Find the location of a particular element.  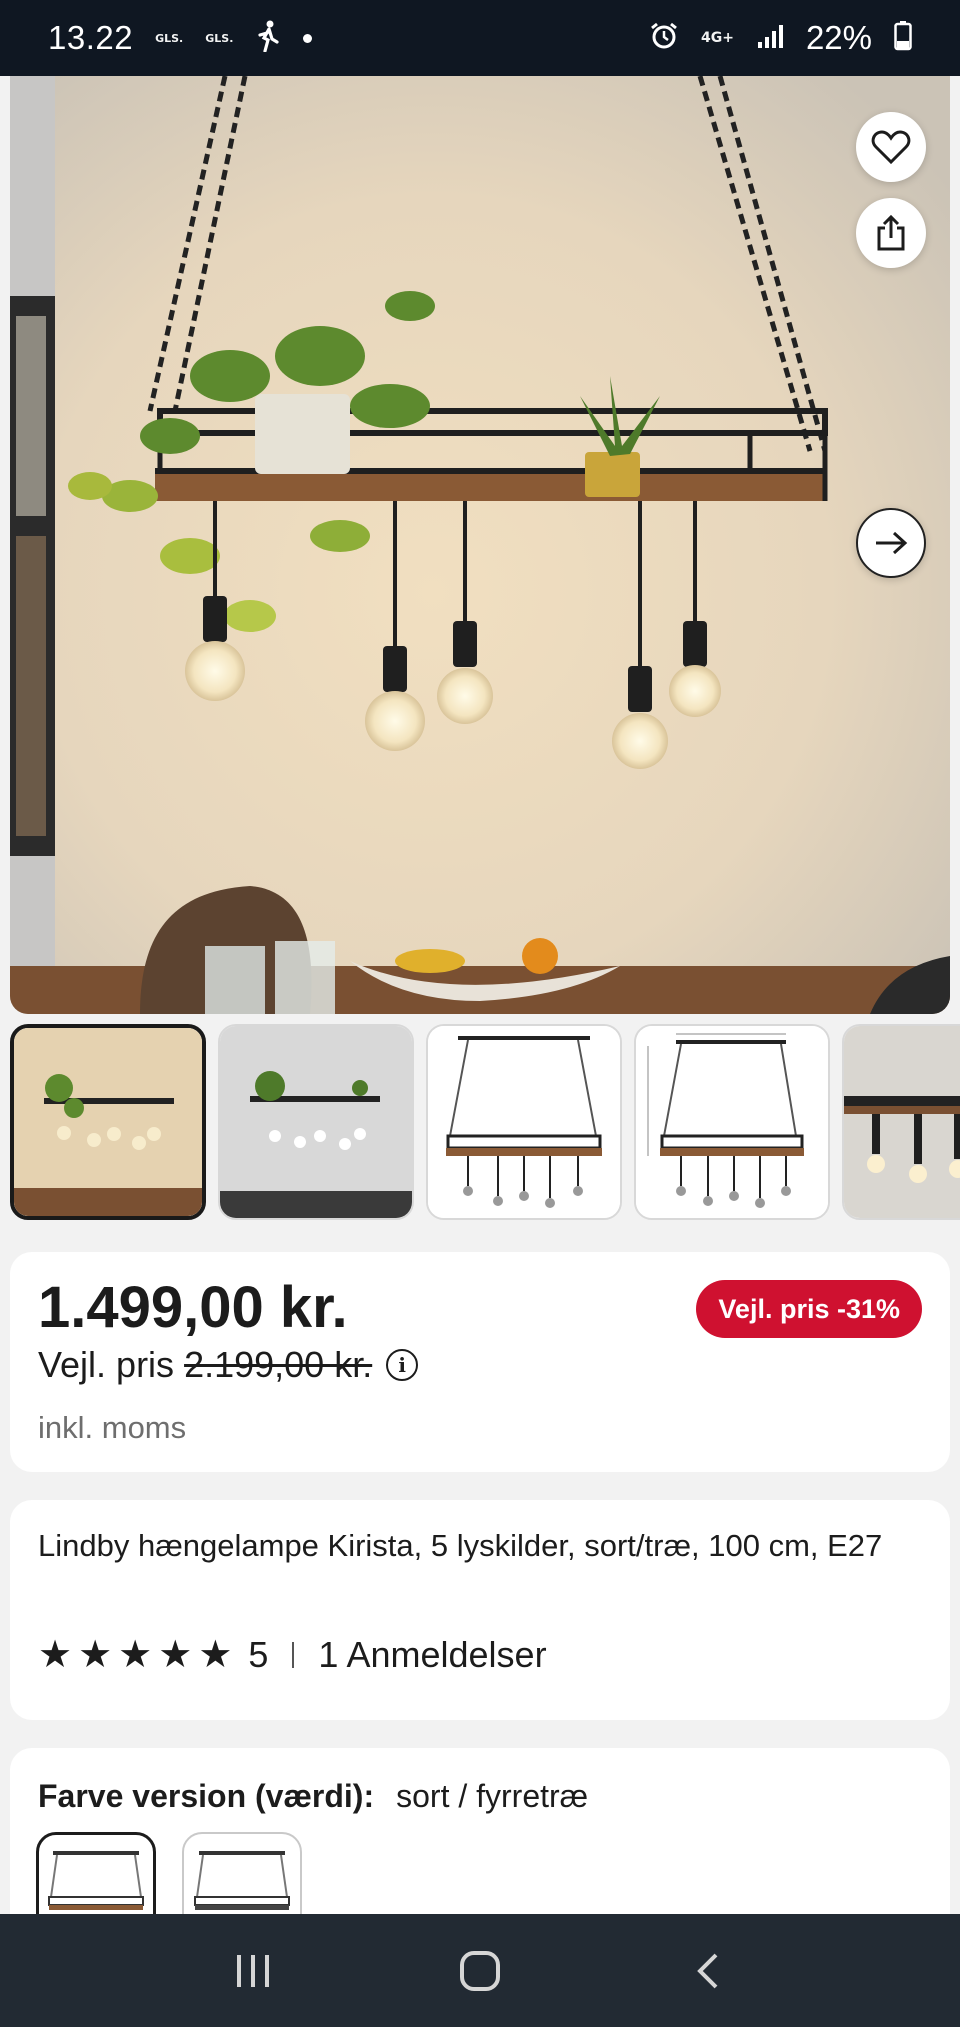

gls-icon-2: GLS. is located at coordinates (219, 38).